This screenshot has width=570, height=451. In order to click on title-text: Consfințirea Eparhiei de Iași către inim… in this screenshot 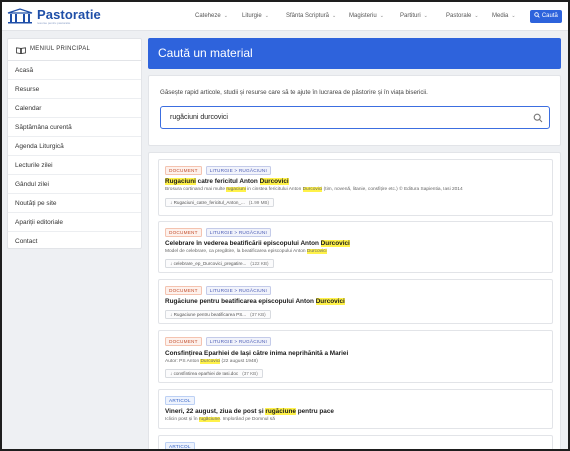, I will do `click(257, 353)`.